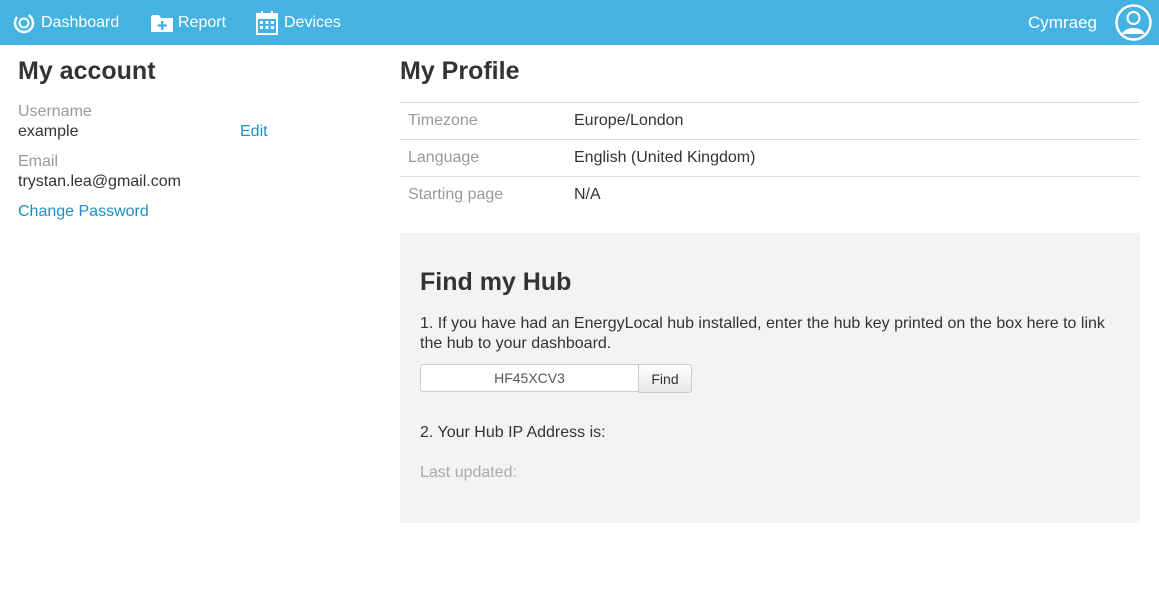 The image size is (1159, 591). I want to click on calendar-icon, so click(267, 22).